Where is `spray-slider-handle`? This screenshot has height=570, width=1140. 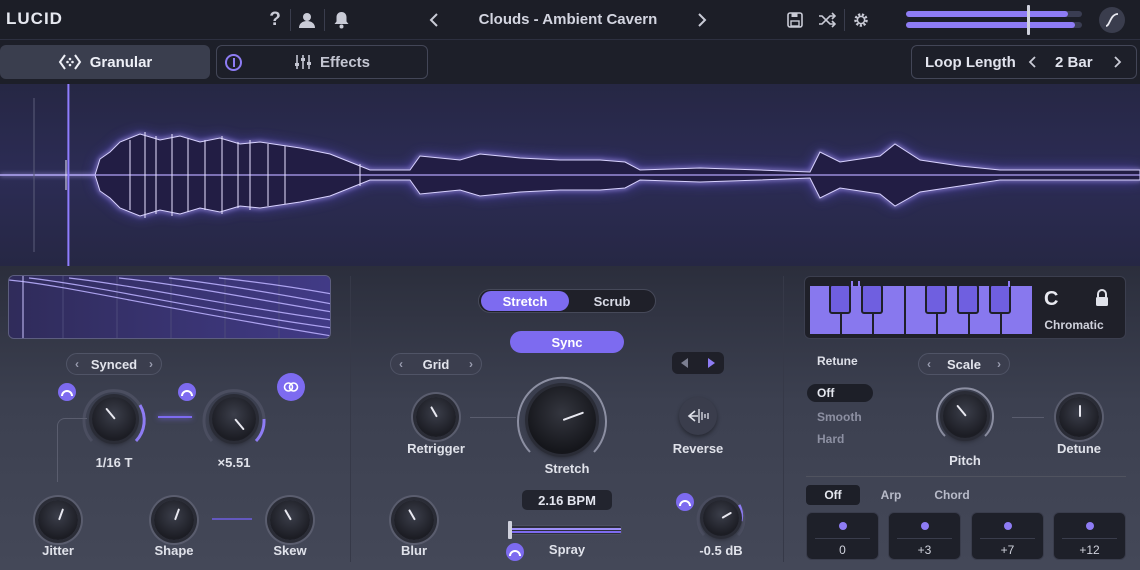
spray-slider-handle is located at coordinates (510, 530).